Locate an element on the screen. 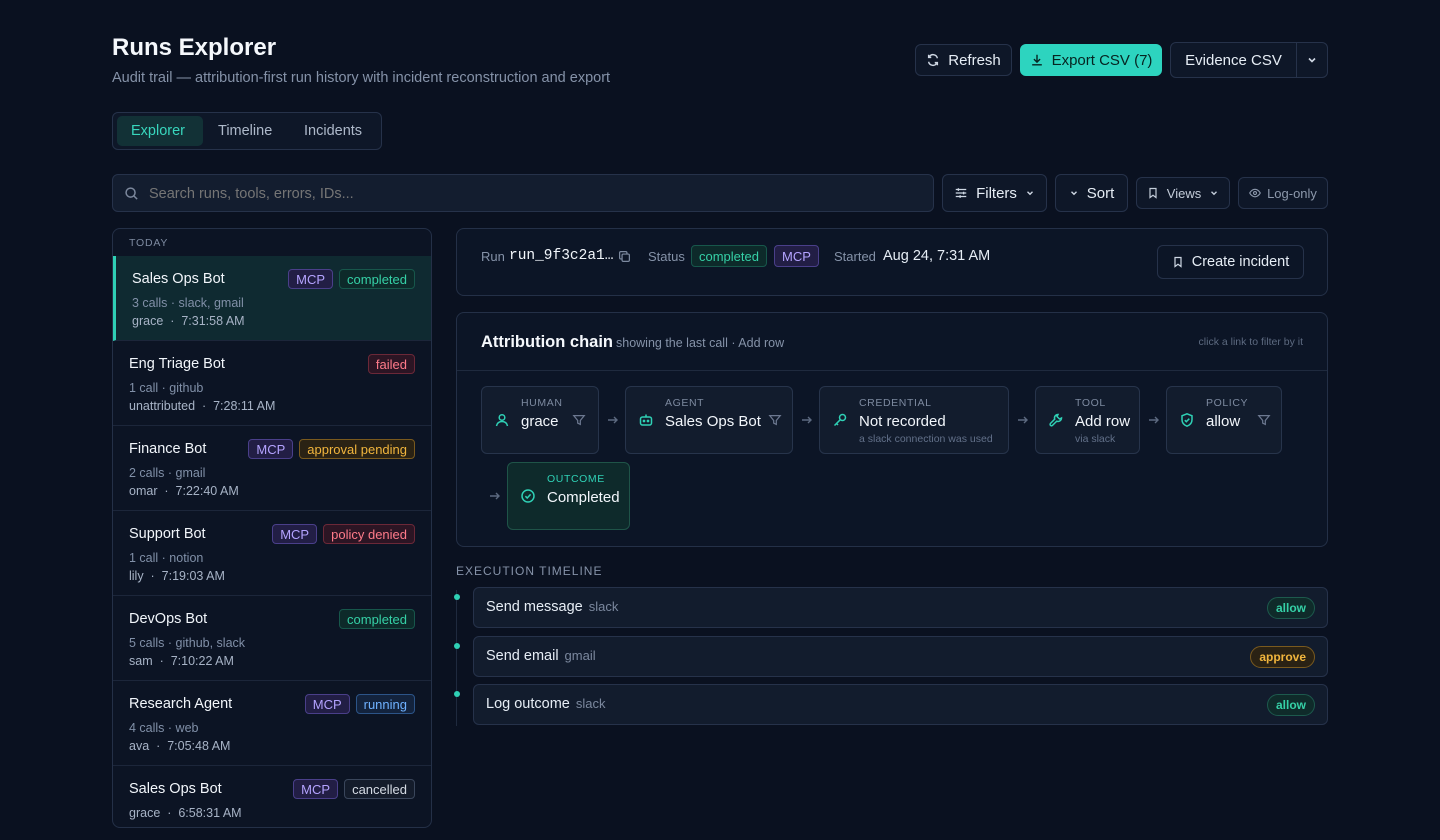  view-tabs: Explorer Timeline Incidents is located at coordinates (247, 131).